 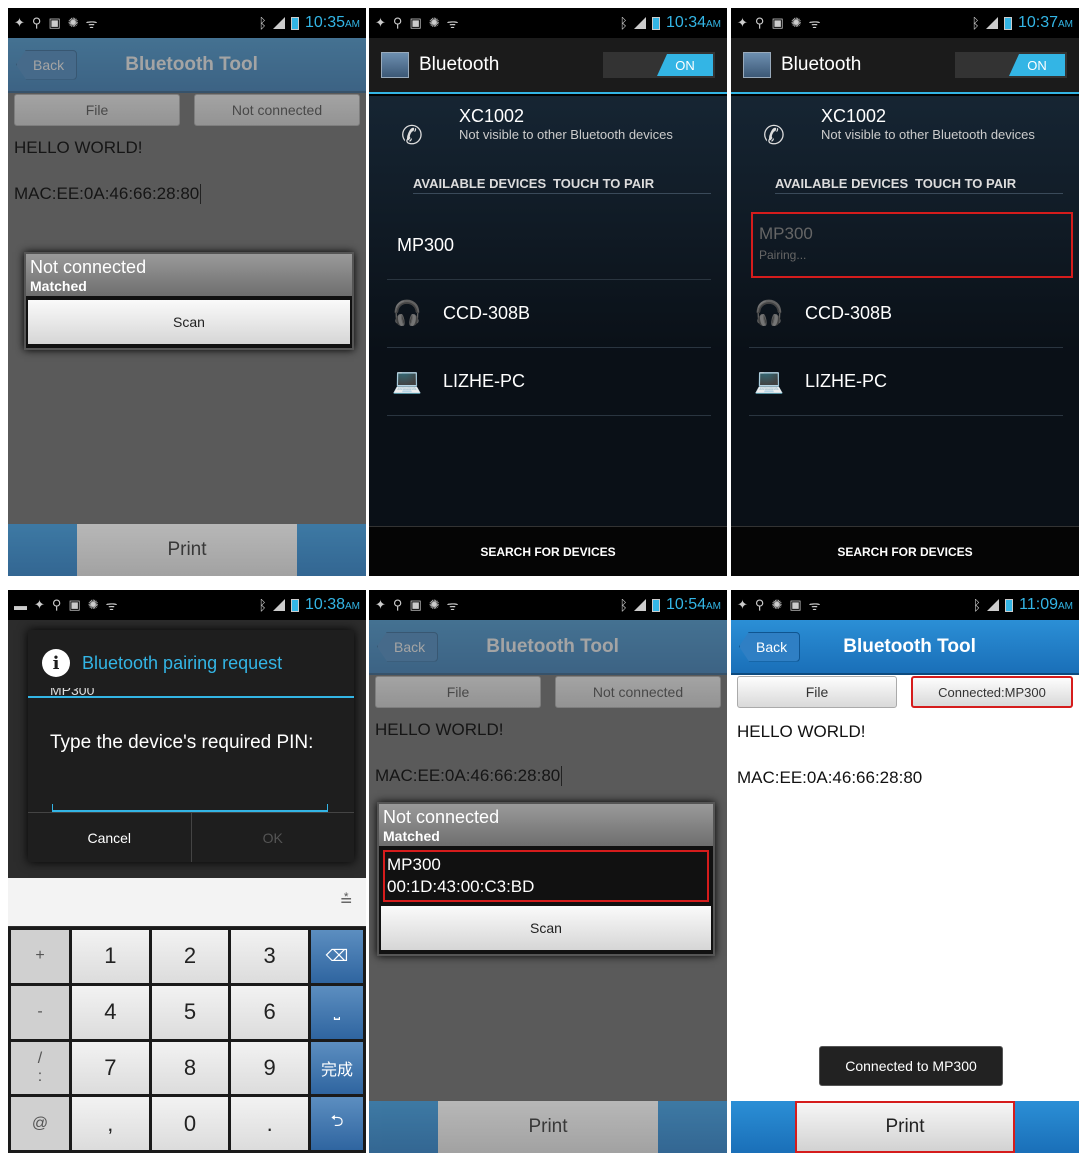 I want to click on device-name: MP300, so click(x=786, y=233).